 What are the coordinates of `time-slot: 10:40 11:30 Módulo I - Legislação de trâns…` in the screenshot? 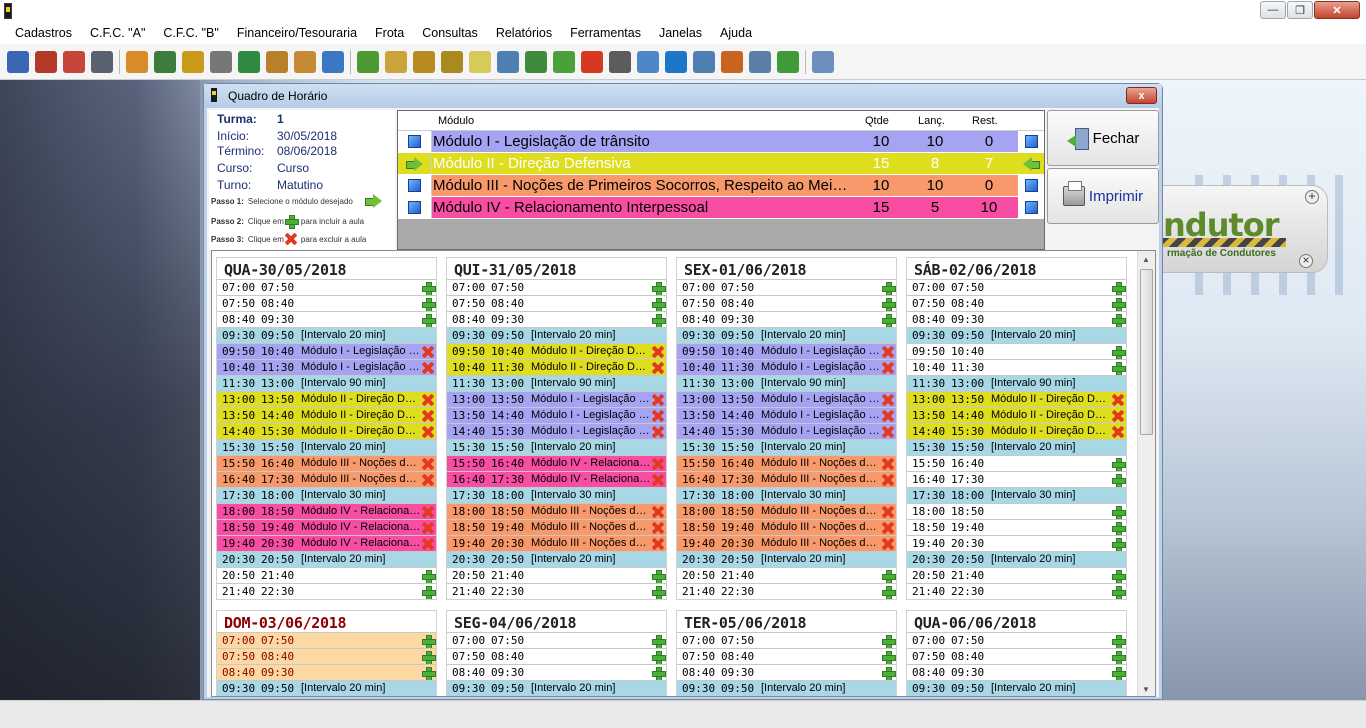 It's located at (786, 367).